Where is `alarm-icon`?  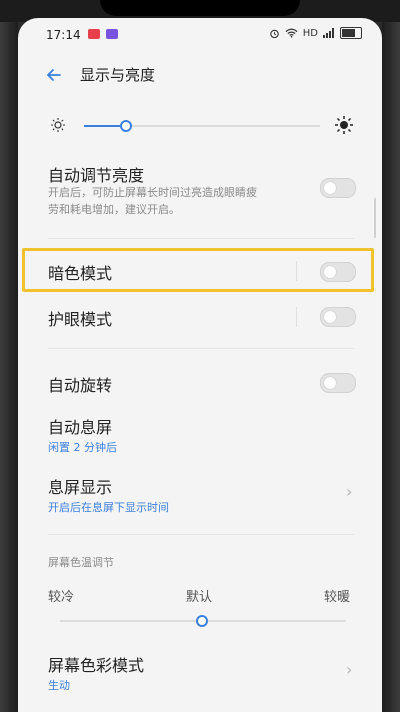 alarm-icon is located at coordinates (274, 33).